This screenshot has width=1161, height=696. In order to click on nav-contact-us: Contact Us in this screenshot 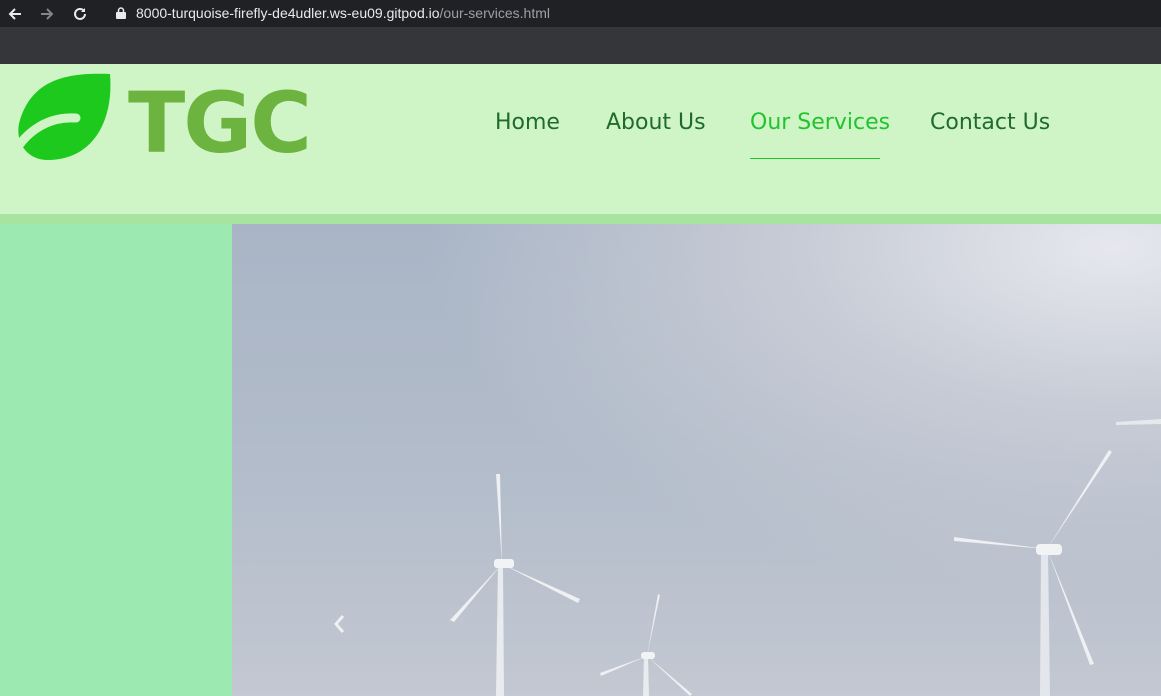, I will do `click(990, 122)`.